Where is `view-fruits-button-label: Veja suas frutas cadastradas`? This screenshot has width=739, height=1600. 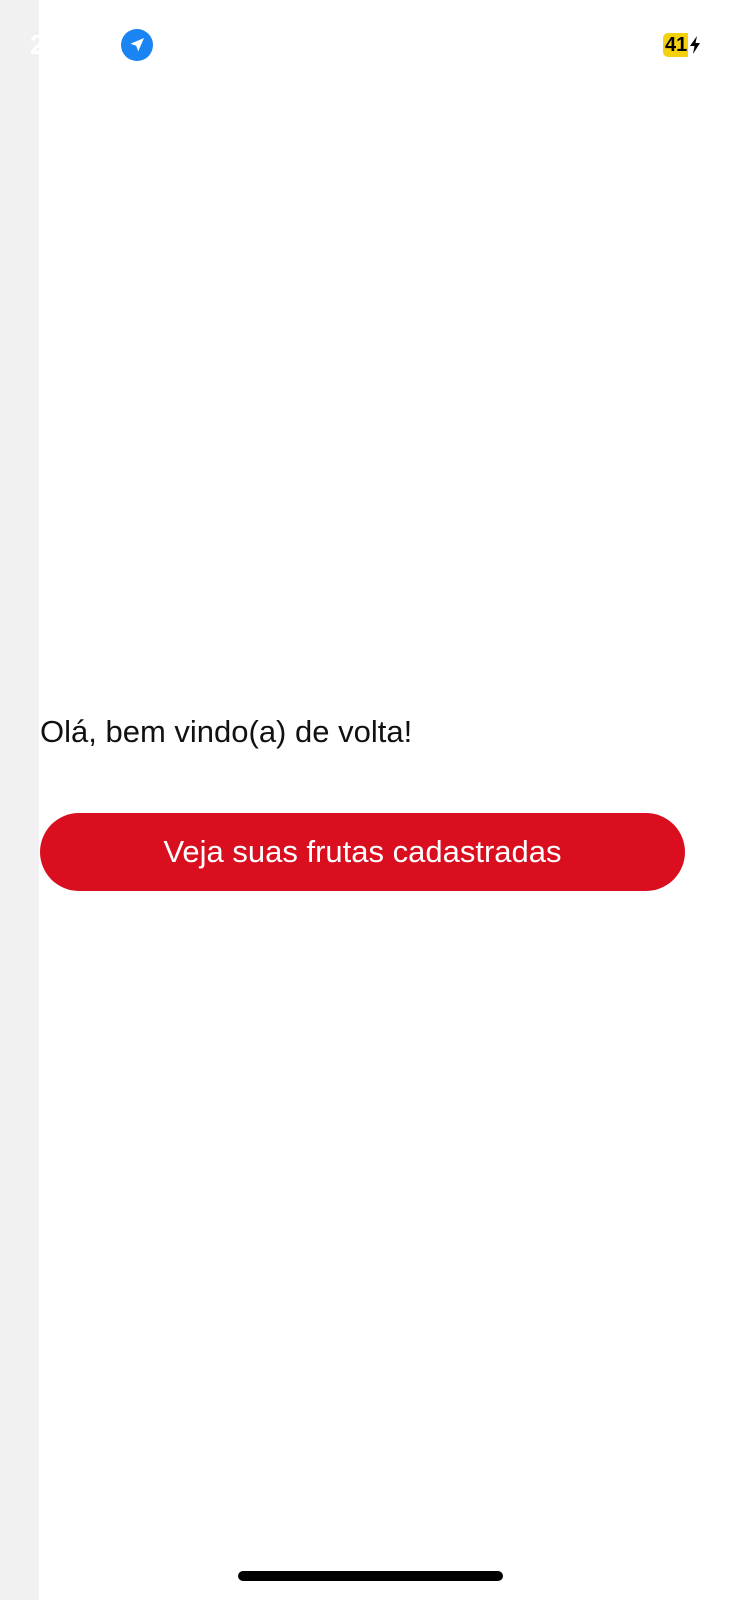 view-fruits-button-label: Veja suas frutas cadastradas is located at coordinates (362, 851).